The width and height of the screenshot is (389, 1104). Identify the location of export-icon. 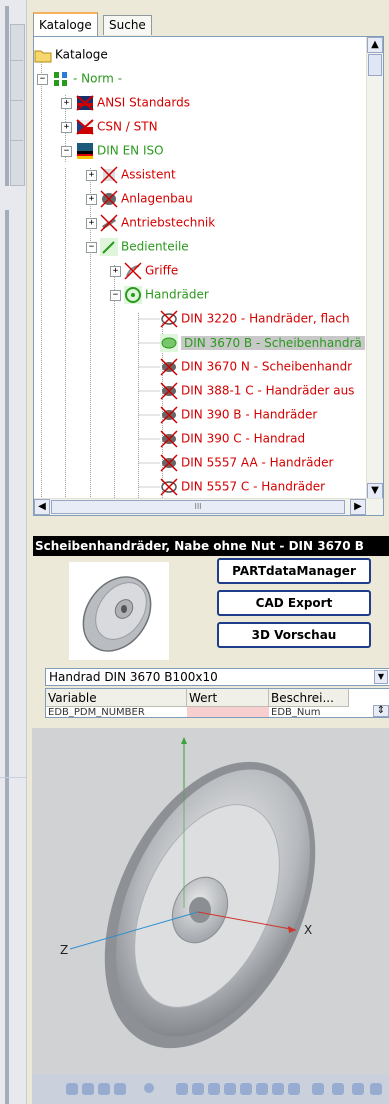
(376, 1089).